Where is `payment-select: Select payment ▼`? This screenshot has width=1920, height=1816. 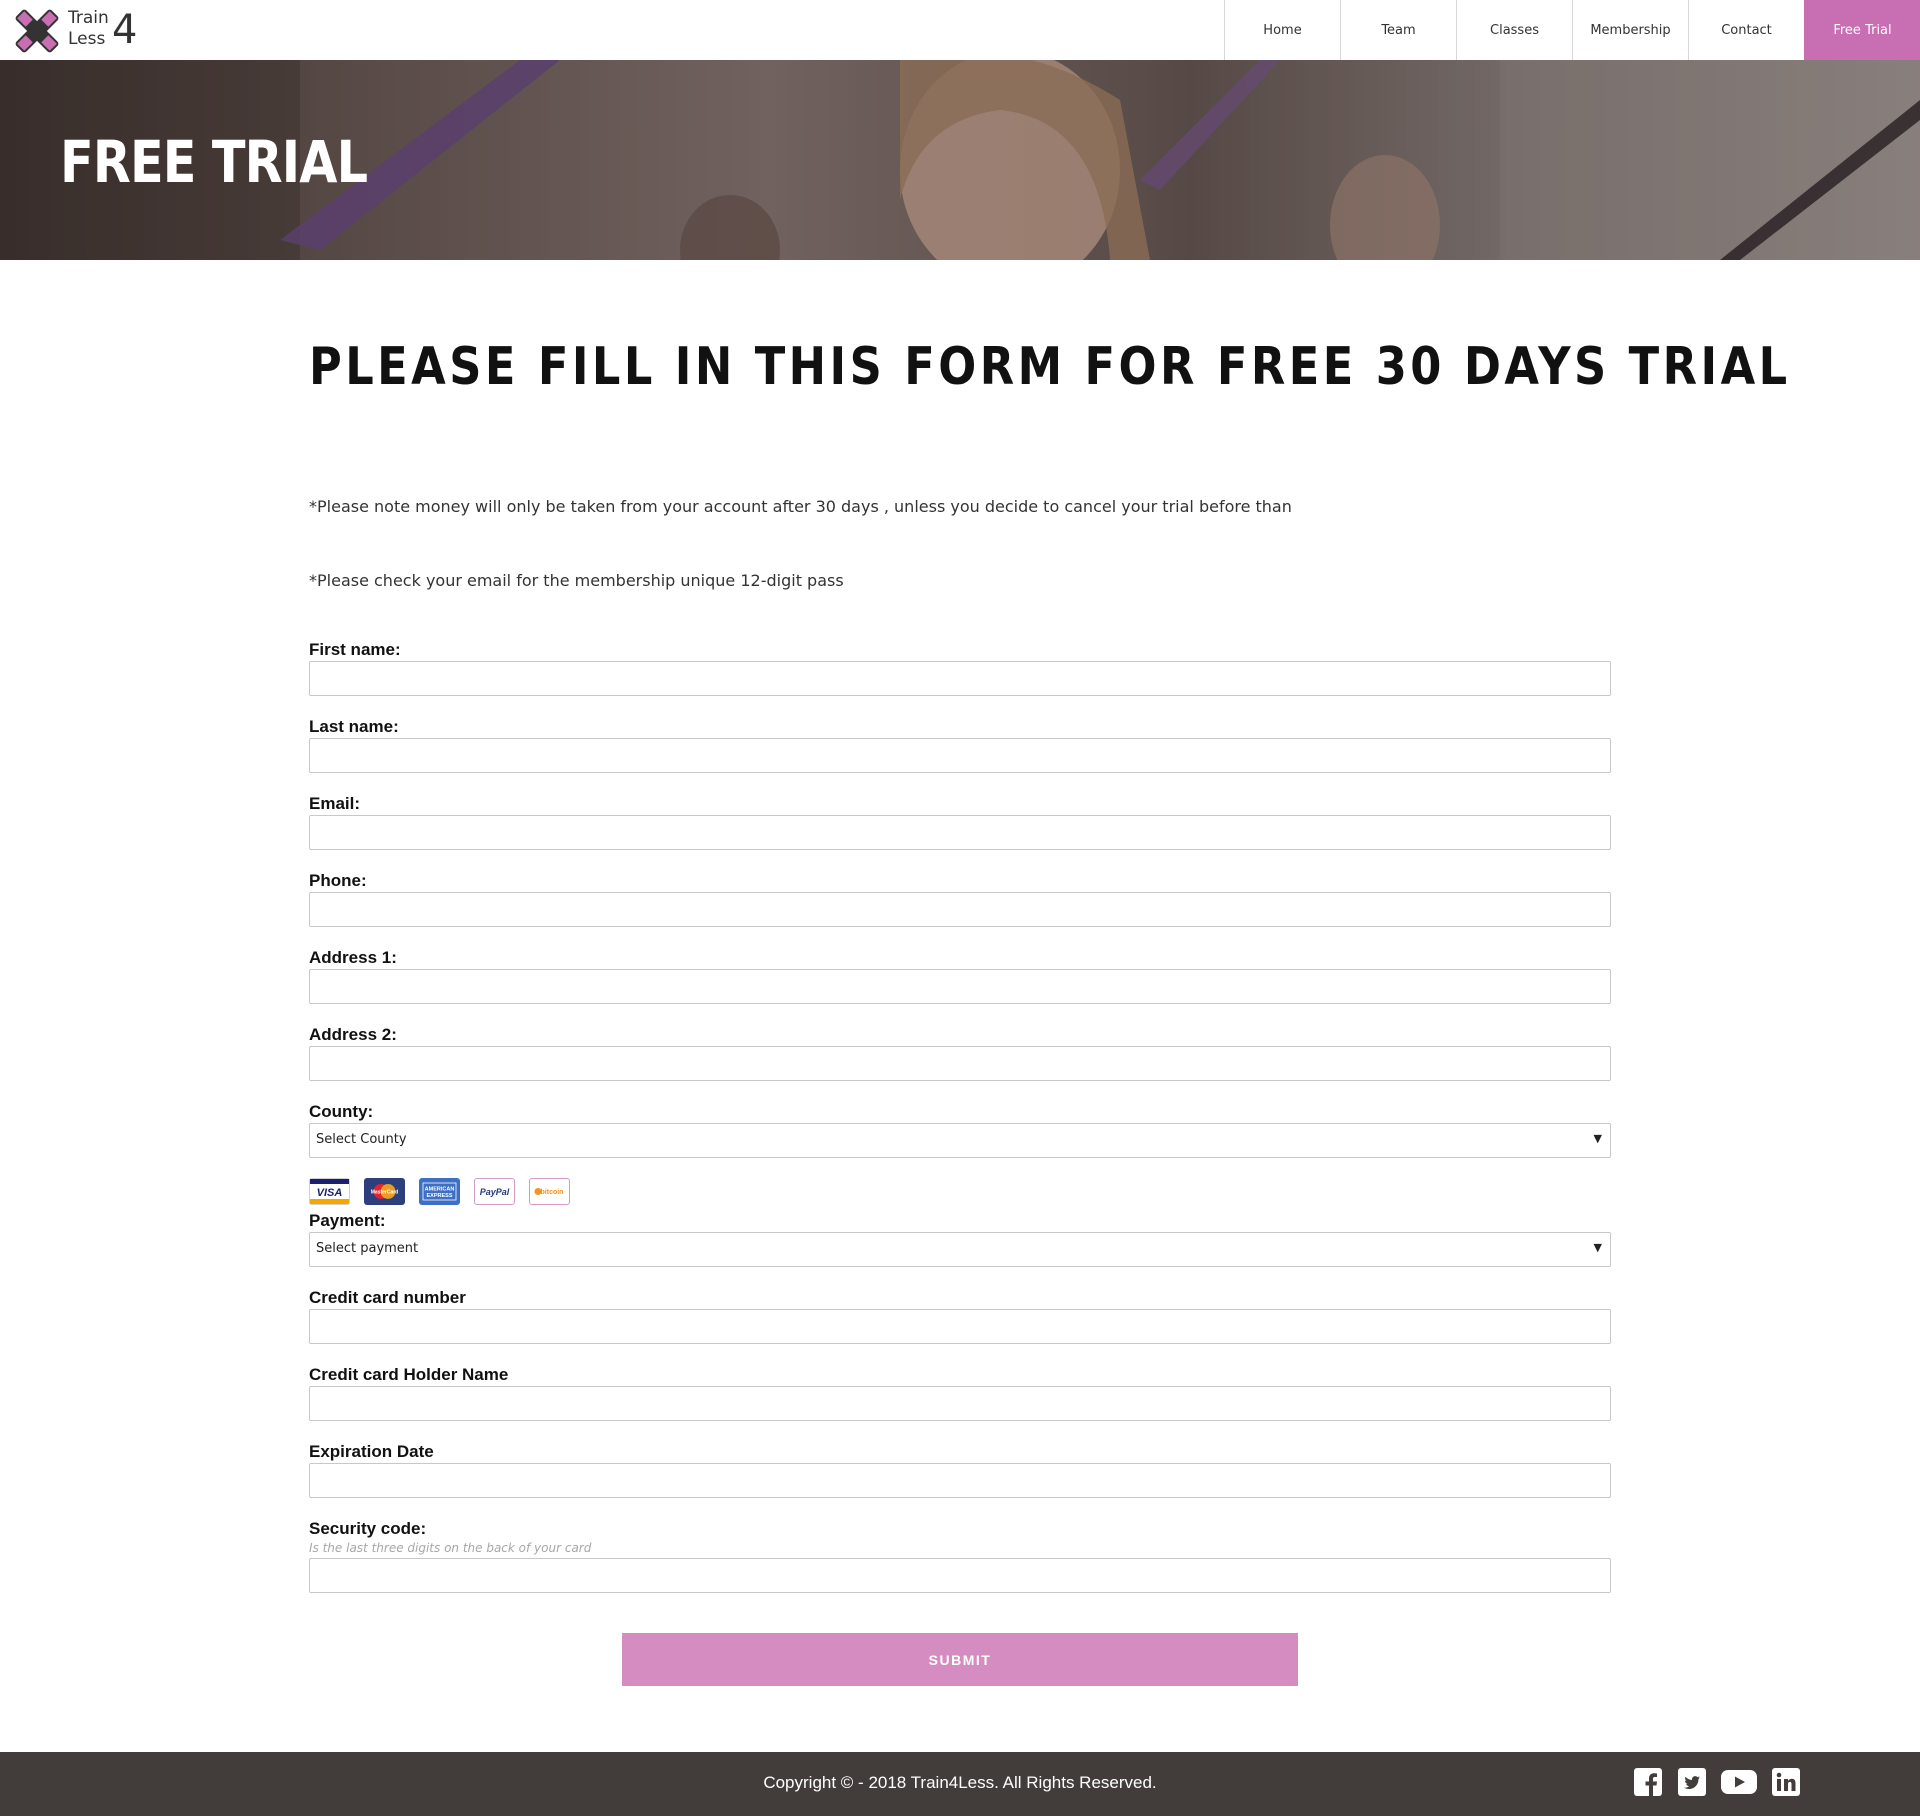 payment-select: Select payment ▼ is located at coordinates (960, 1249).